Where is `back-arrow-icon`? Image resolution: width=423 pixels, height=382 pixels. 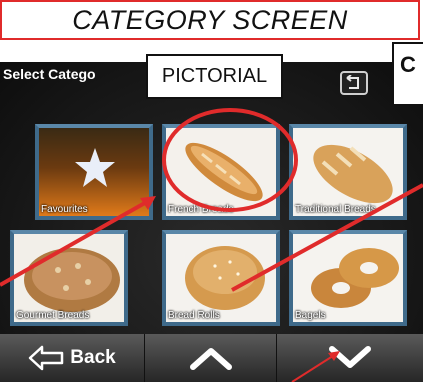
back-arrow-icon is located at coordinates (46, 358).